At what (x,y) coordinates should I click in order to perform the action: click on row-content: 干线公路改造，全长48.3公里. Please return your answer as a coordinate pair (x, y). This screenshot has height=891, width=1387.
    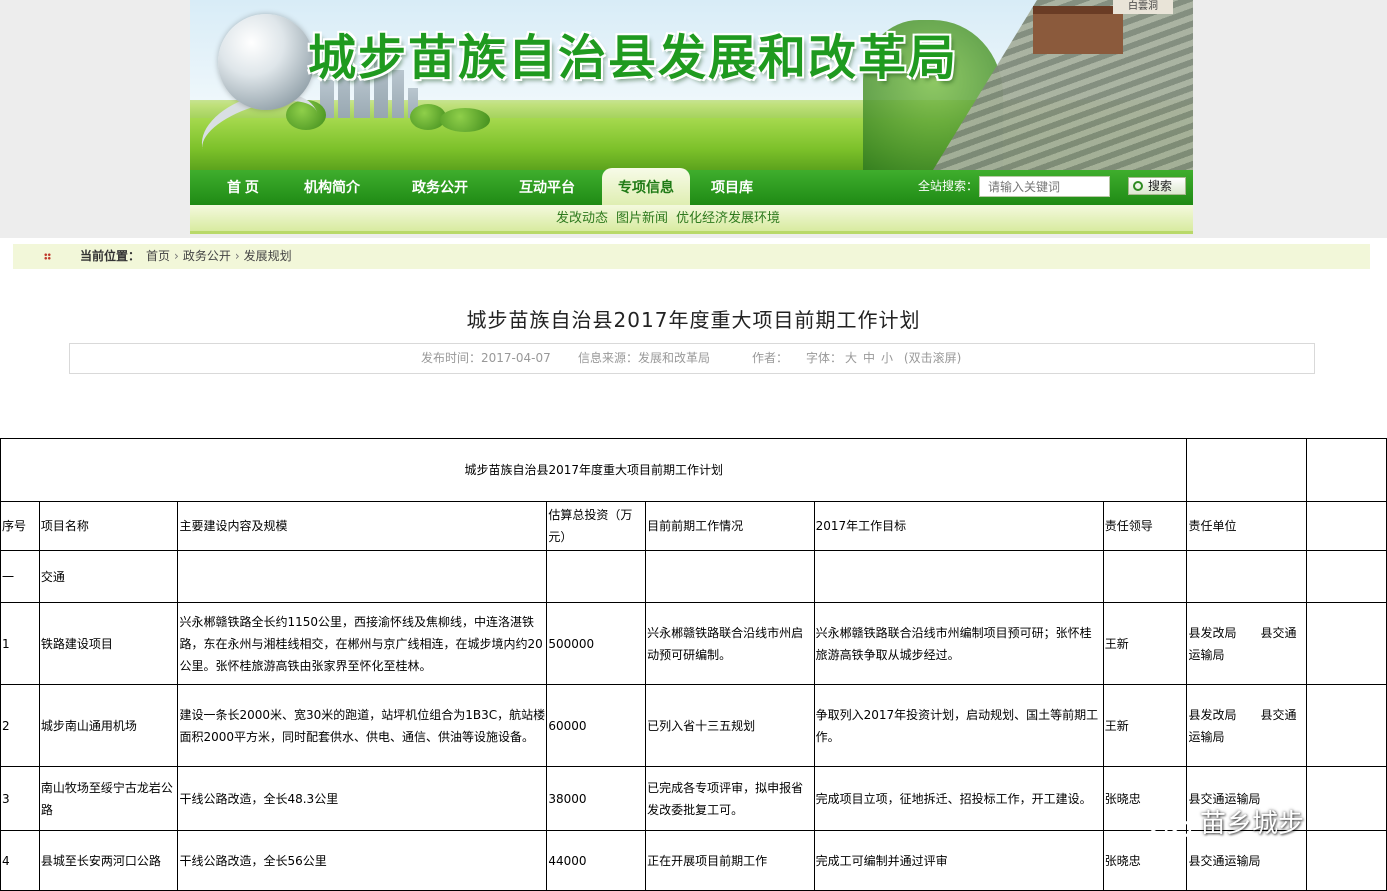
    Looking at the image, I should click on (362, 798).